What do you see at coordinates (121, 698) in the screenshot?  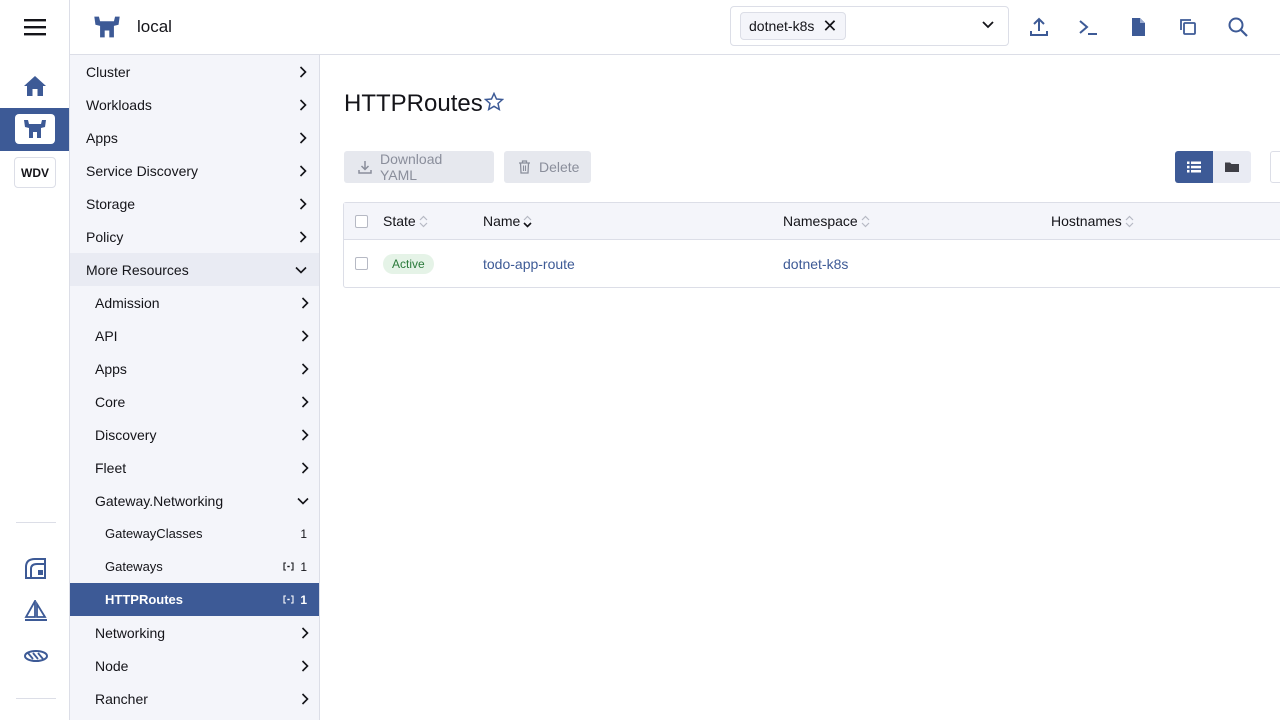 I see `nav-group-label: Rancher` at bounding box center [121, 698].